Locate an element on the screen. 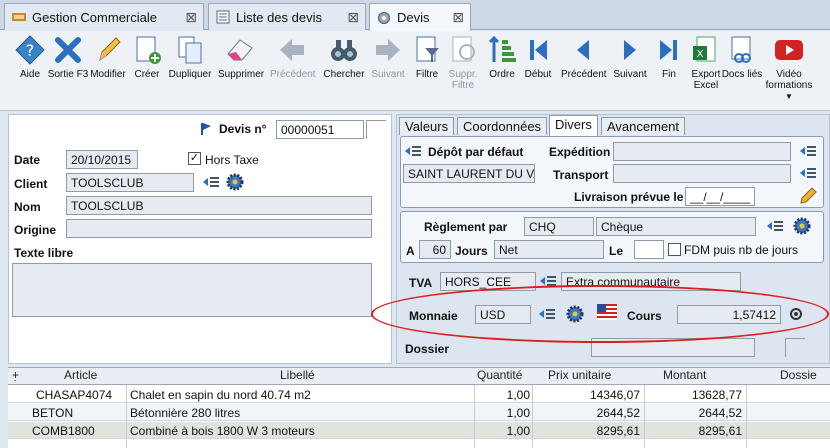  livraison-label: Livraison prévue le is located at coordinates (629, 197).